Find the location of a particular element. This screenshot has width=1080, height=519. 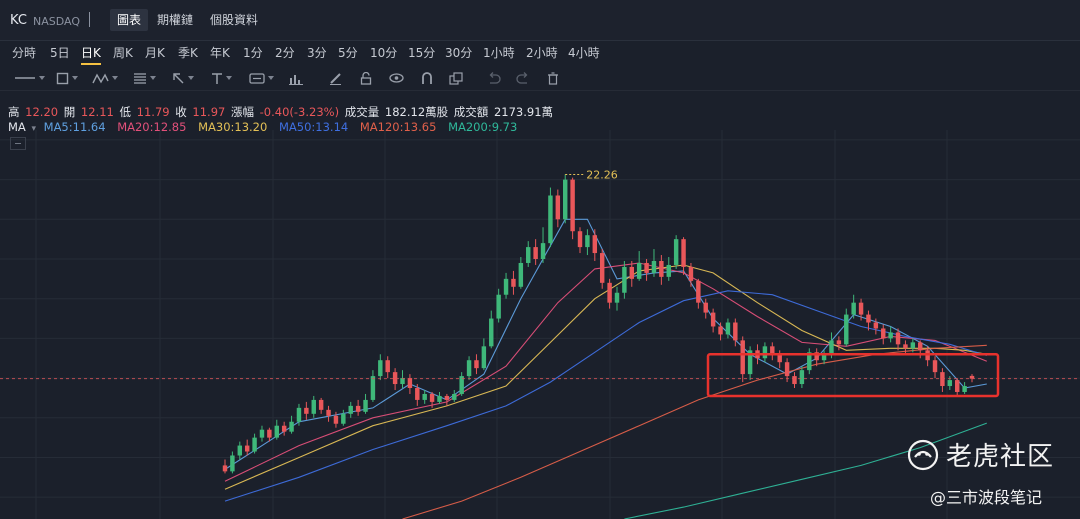

fib-tool-icon is located at coordinates (144, 78).